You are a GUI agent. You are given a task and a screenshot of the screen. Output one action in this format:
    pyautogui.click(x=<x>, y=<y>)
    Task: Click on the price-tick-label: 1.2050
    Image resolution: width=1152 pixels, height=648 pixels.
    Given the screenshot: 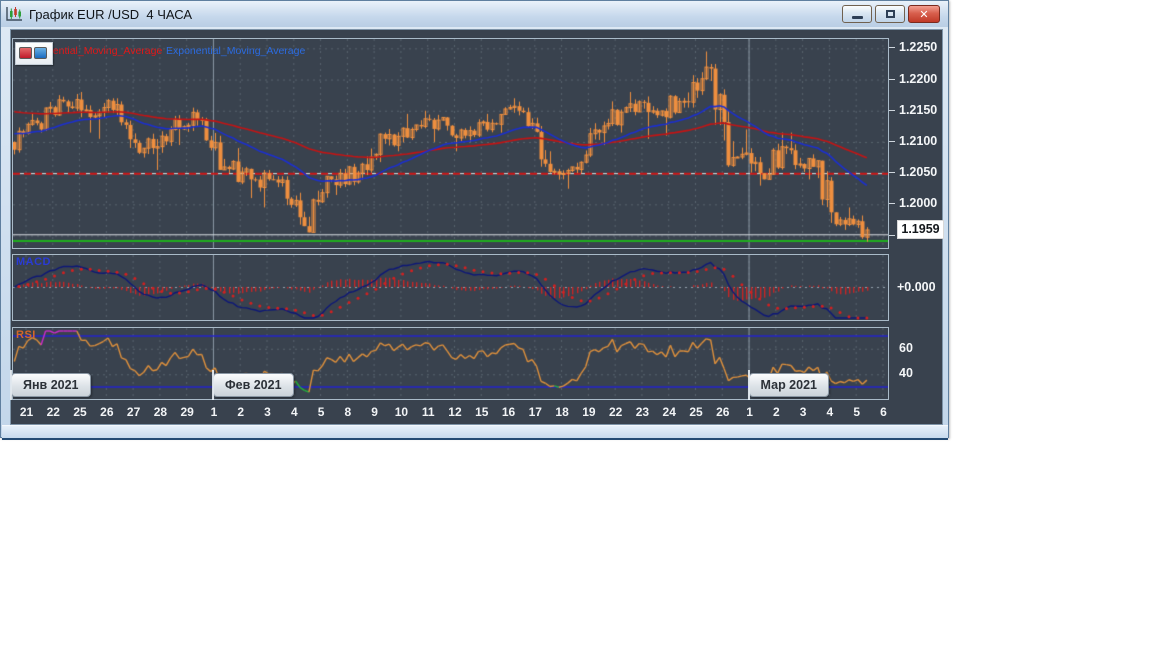 What is the action you would take?
    pyautogui.click(x=918, y=172)
    